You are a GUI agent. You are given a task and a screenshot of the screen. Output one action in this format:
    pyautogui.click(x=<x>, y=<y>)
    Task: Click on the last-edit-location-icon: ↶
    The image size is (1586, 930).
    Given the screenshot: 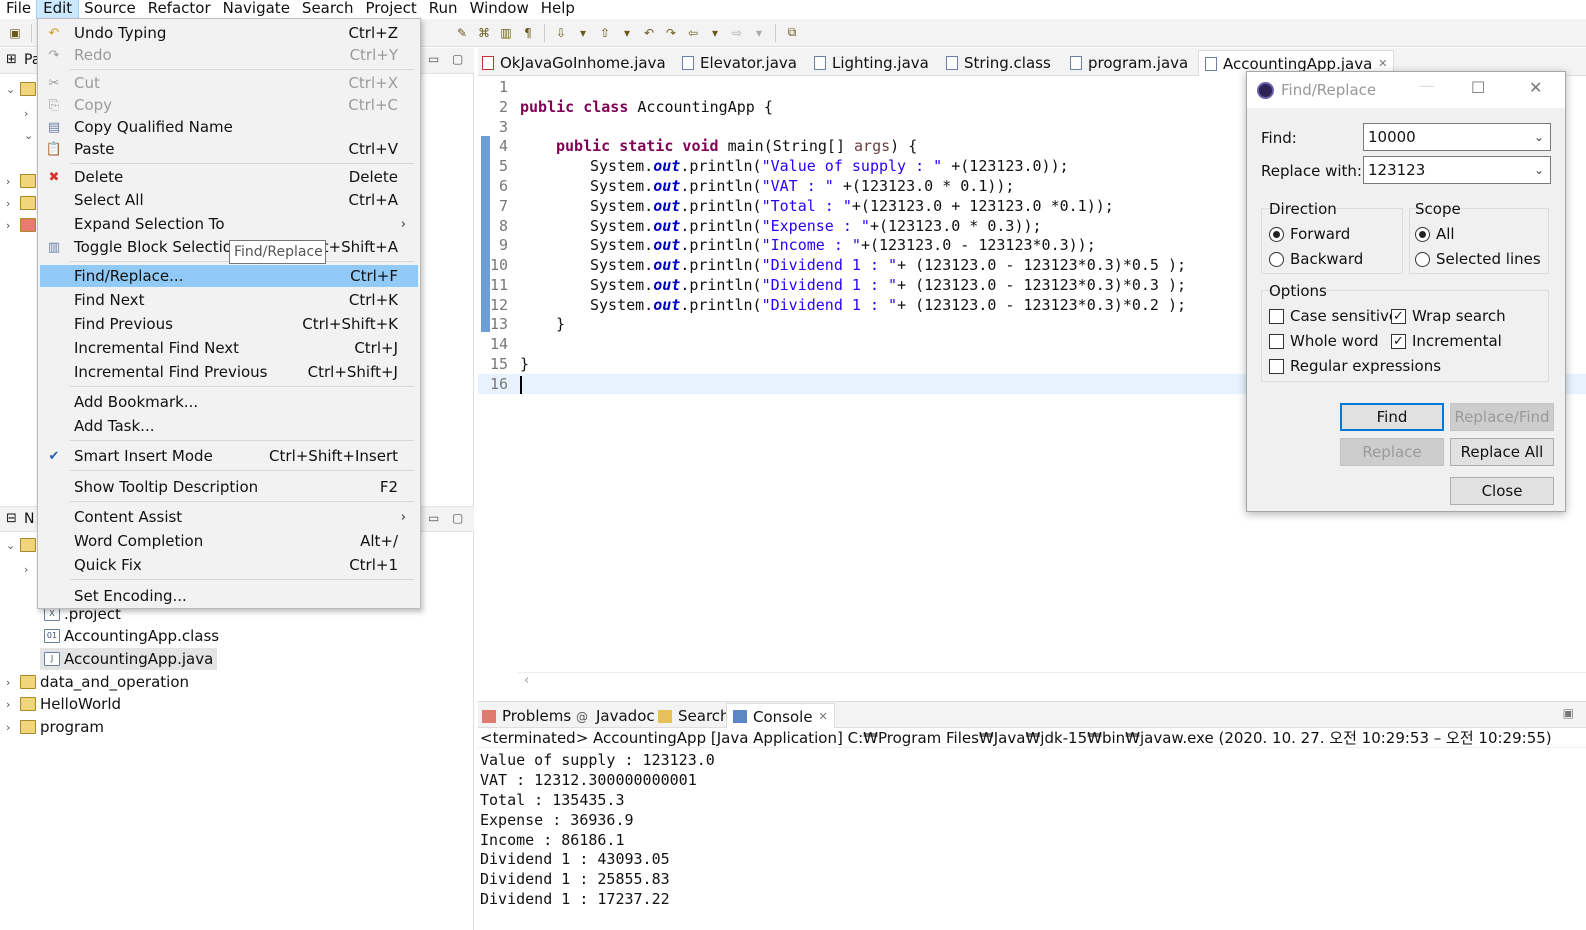 What is the action you would take?
    pyautogui.click(x=649, y=33)
    